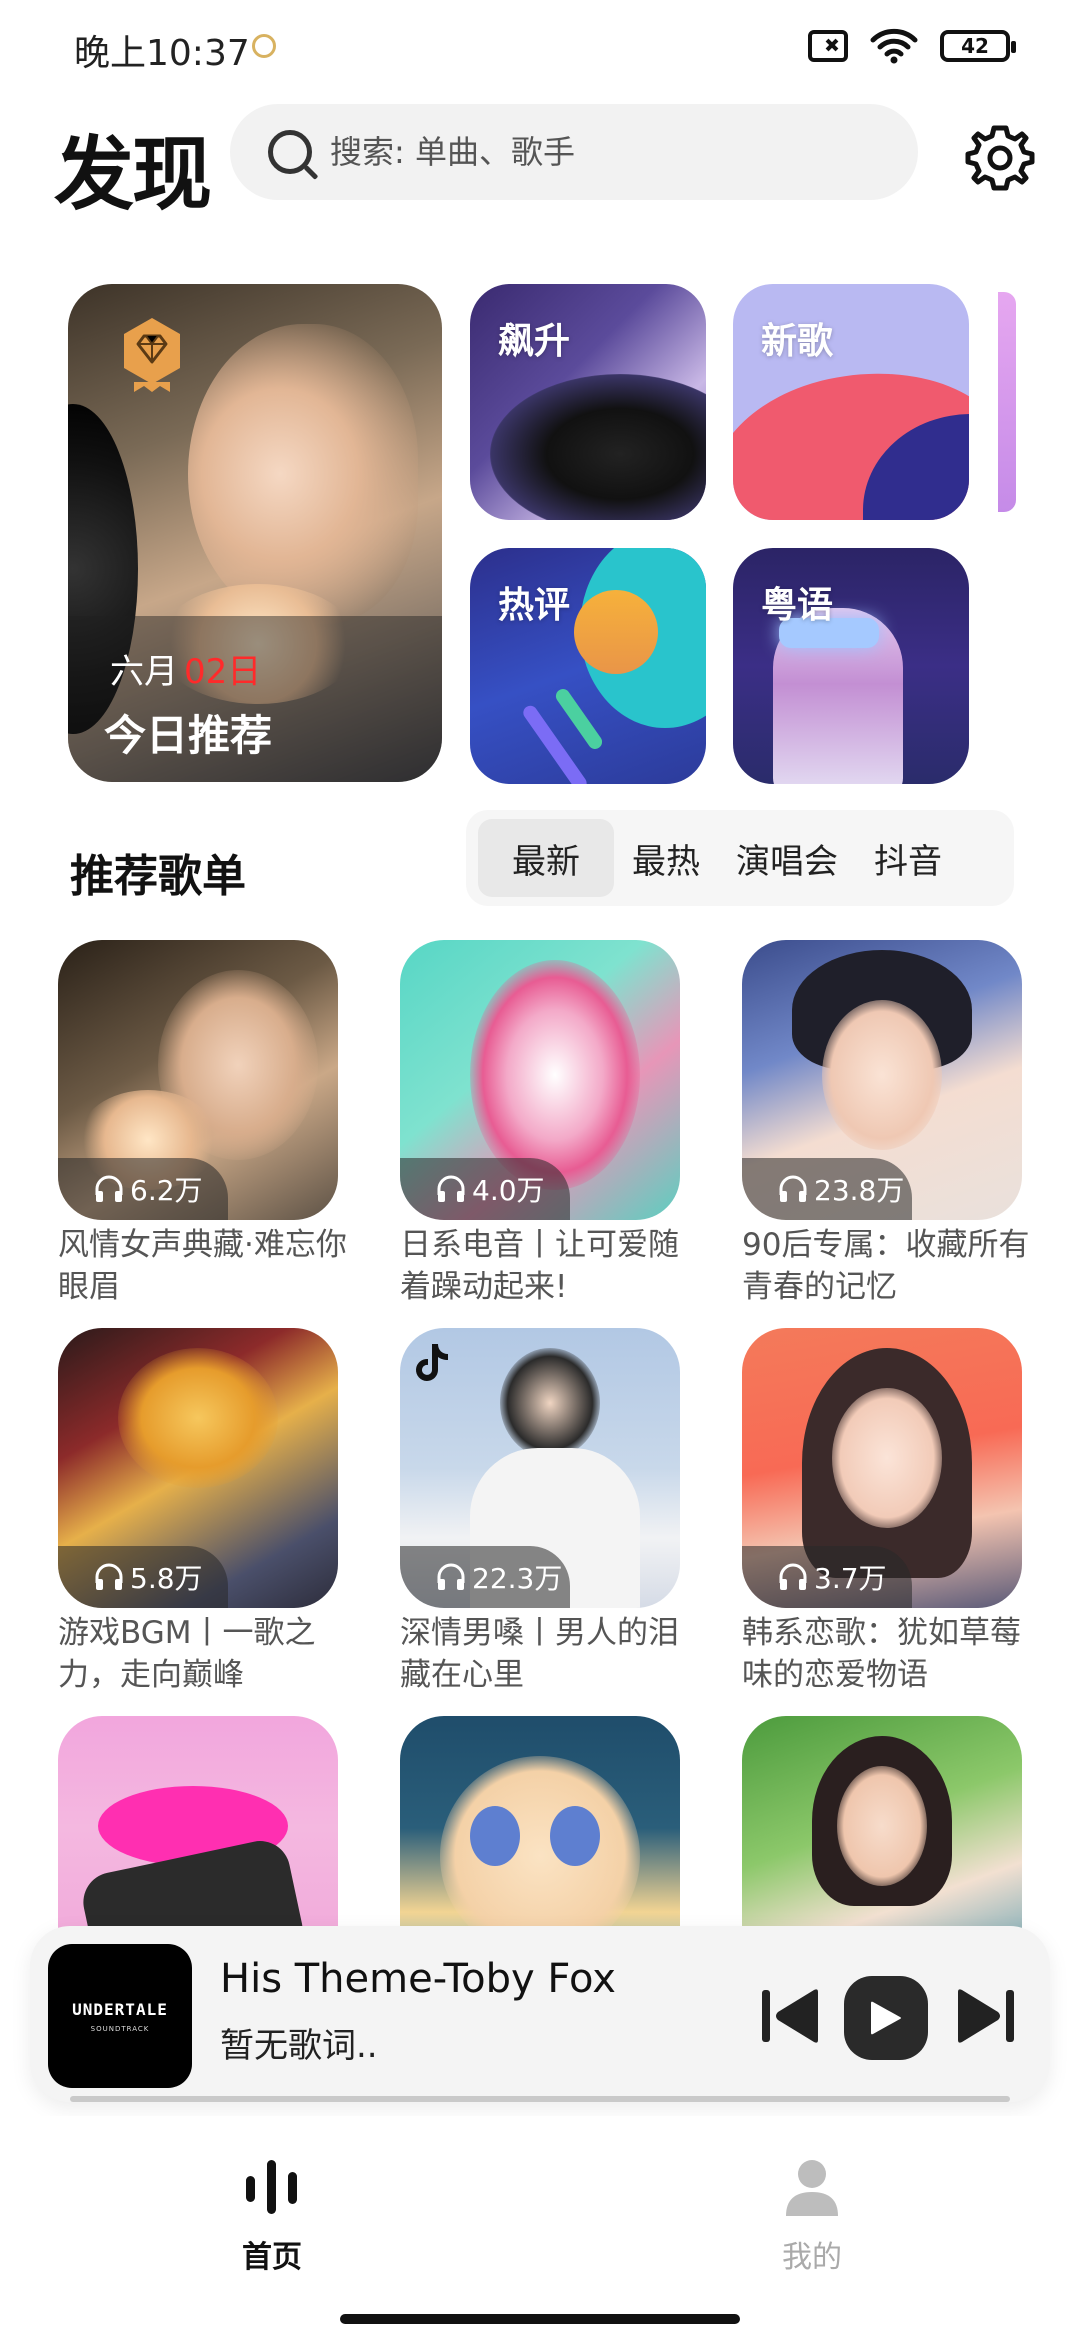 The height and width of the screenshot is (2340, 1080). What do you see at coordinates (534, 341) in the screenshot?
I see `tile-label: 飙升` at bounding box center [534, 341].